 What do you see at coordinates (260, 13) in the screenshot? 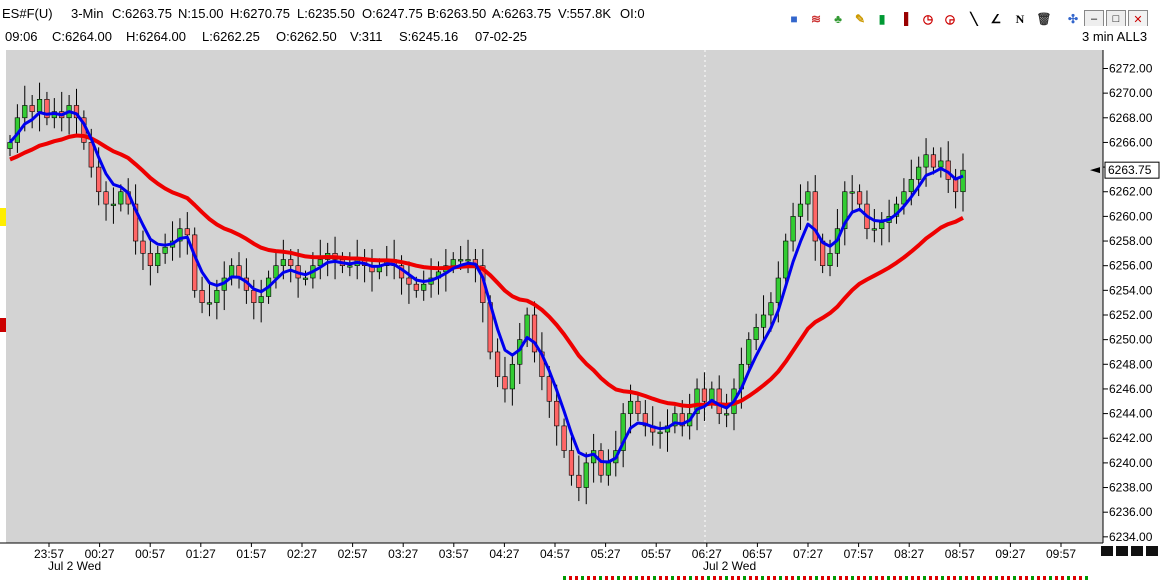
I see `quote-high: H:6270.75` at bounding box center [260, 13].